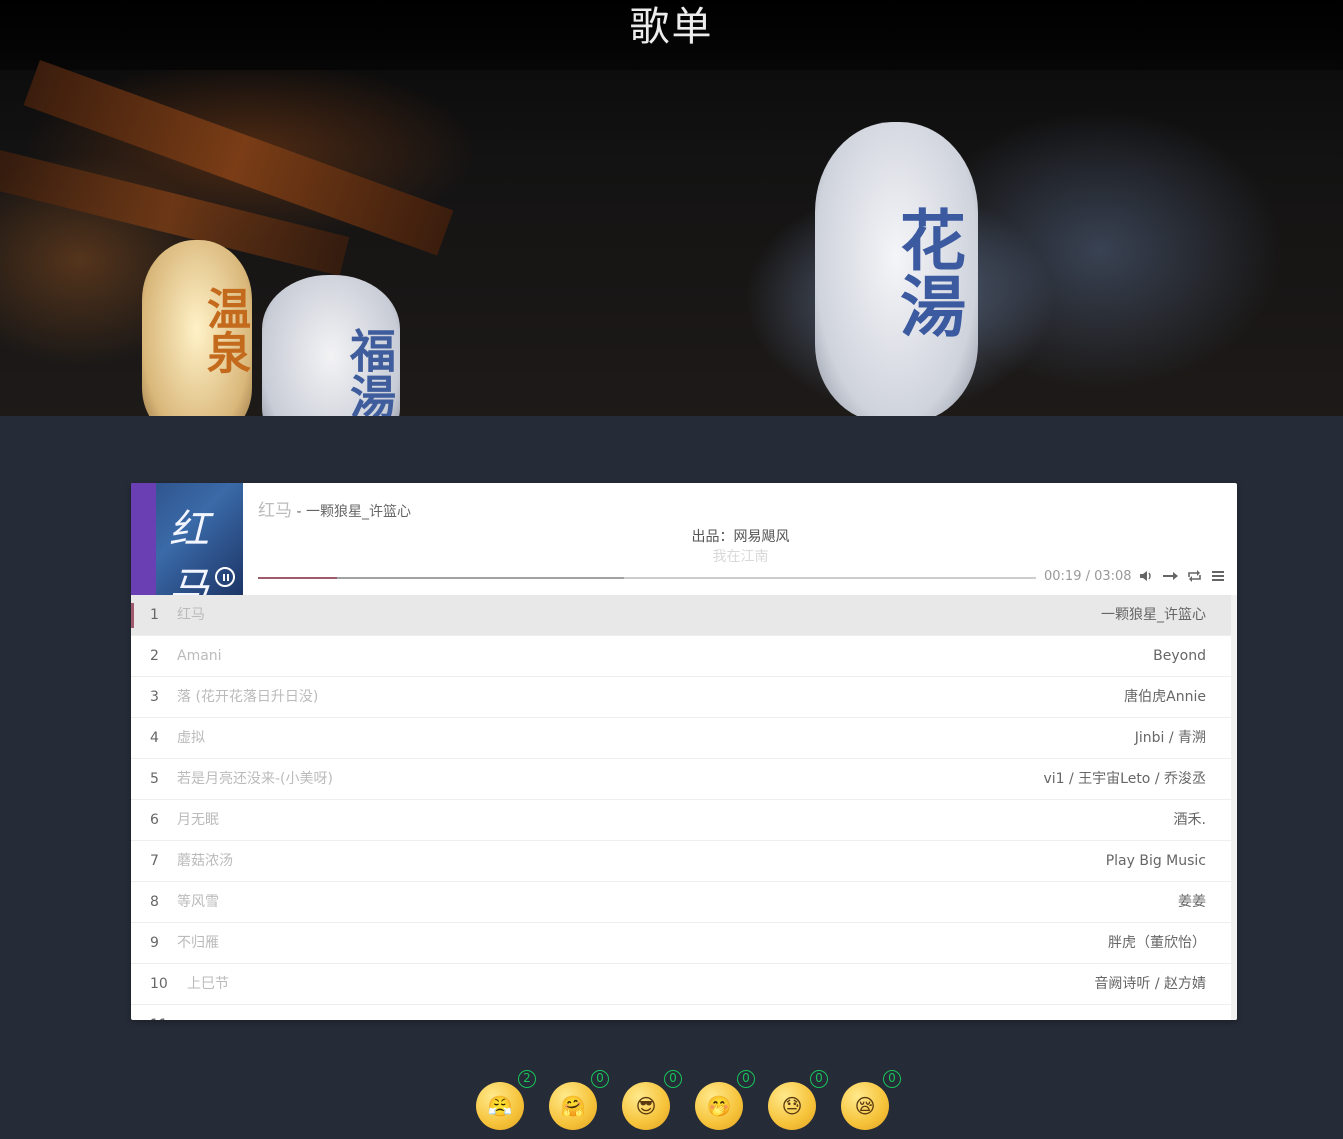 Image resolution: width=1343 pixels, height=1139 pixels. Describe the element at coordinates (225, 577) in the screenshot. I see `pause-icon` at that location.